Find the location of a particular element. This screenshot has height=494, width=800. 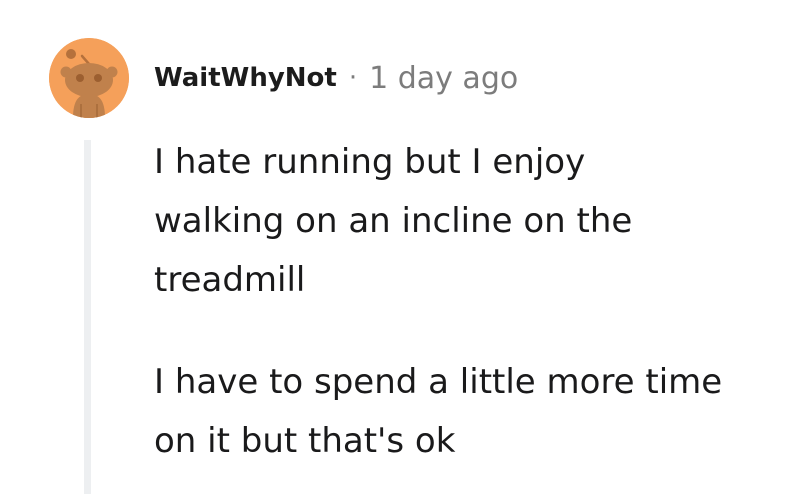

user-avatar is located at coordinates (89, 78).